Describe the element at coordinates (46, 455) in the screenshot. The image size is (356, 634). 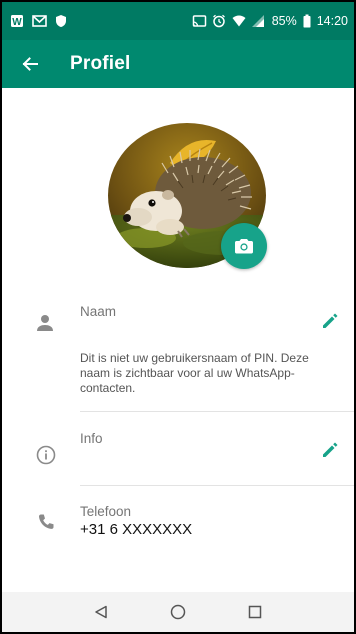
I see `info-icon` at that location.